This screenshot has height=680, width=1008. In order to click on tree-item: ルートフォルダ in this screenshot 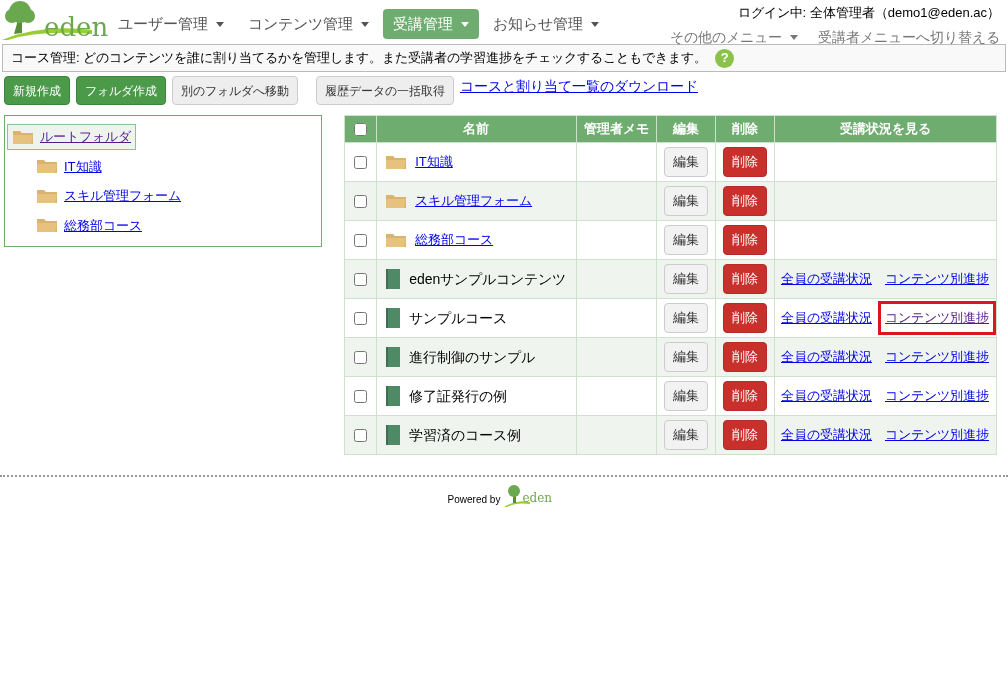, I will do `click(71, 137)`.